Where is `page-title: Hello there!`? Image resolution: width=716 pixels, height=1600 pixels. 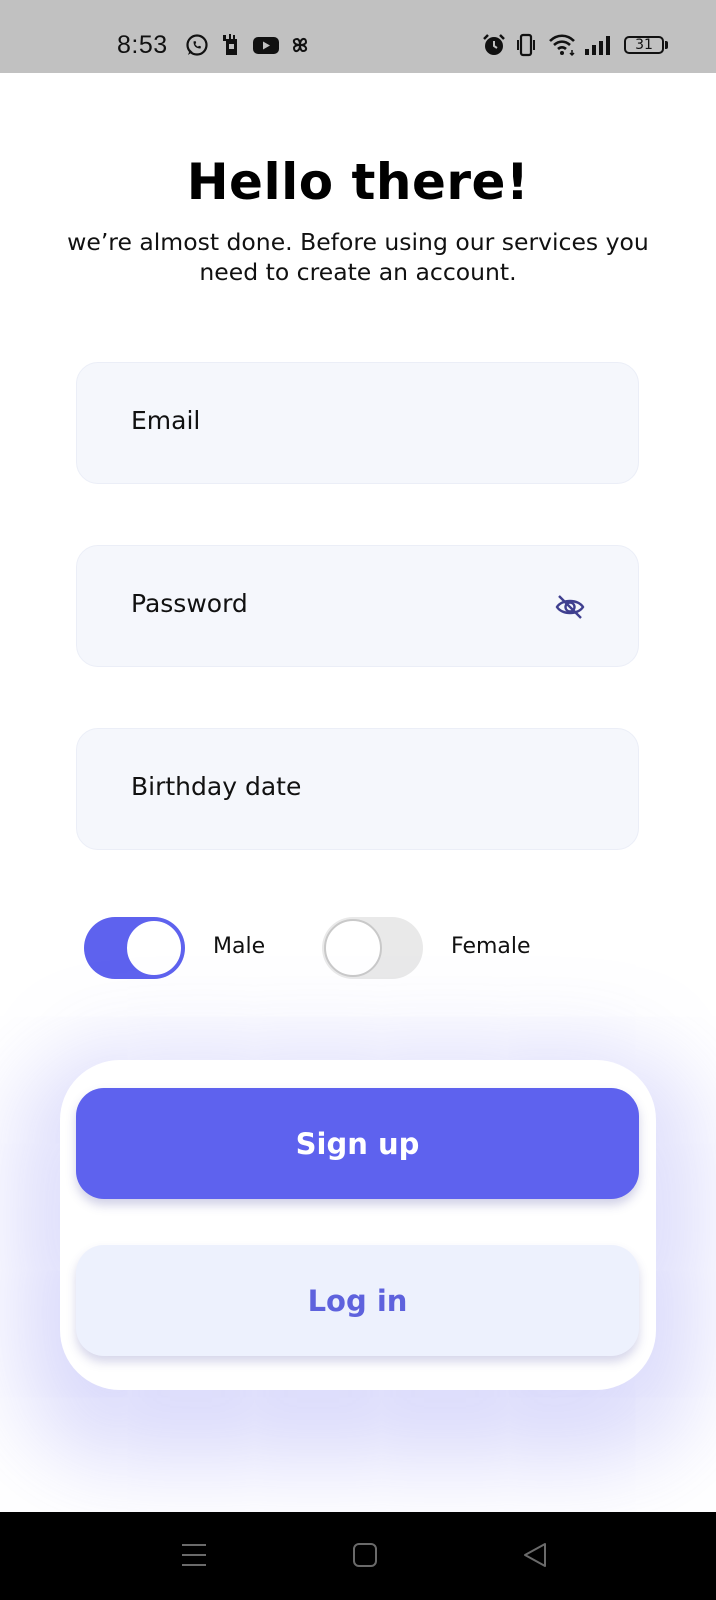 page-title: Hello there! is located at coordinates (358, 182).